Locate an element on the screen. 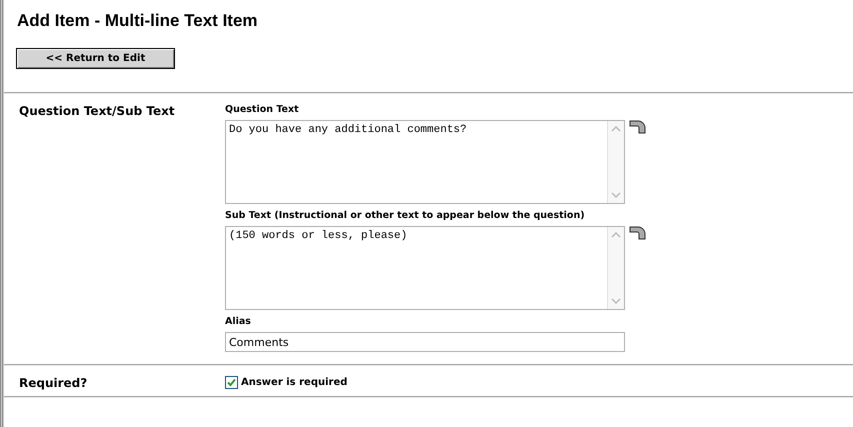 This screenshot has width=853, height=427. text-area: (150 words or less, please) is located at coordinates (425, 268).